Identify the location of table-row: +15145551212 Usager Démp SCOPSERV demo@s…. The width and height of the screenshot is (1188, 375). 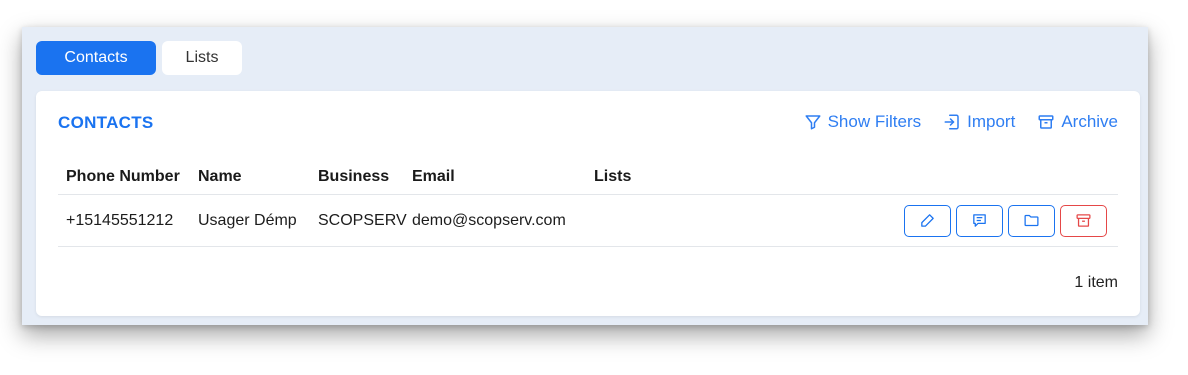
(588, 221).